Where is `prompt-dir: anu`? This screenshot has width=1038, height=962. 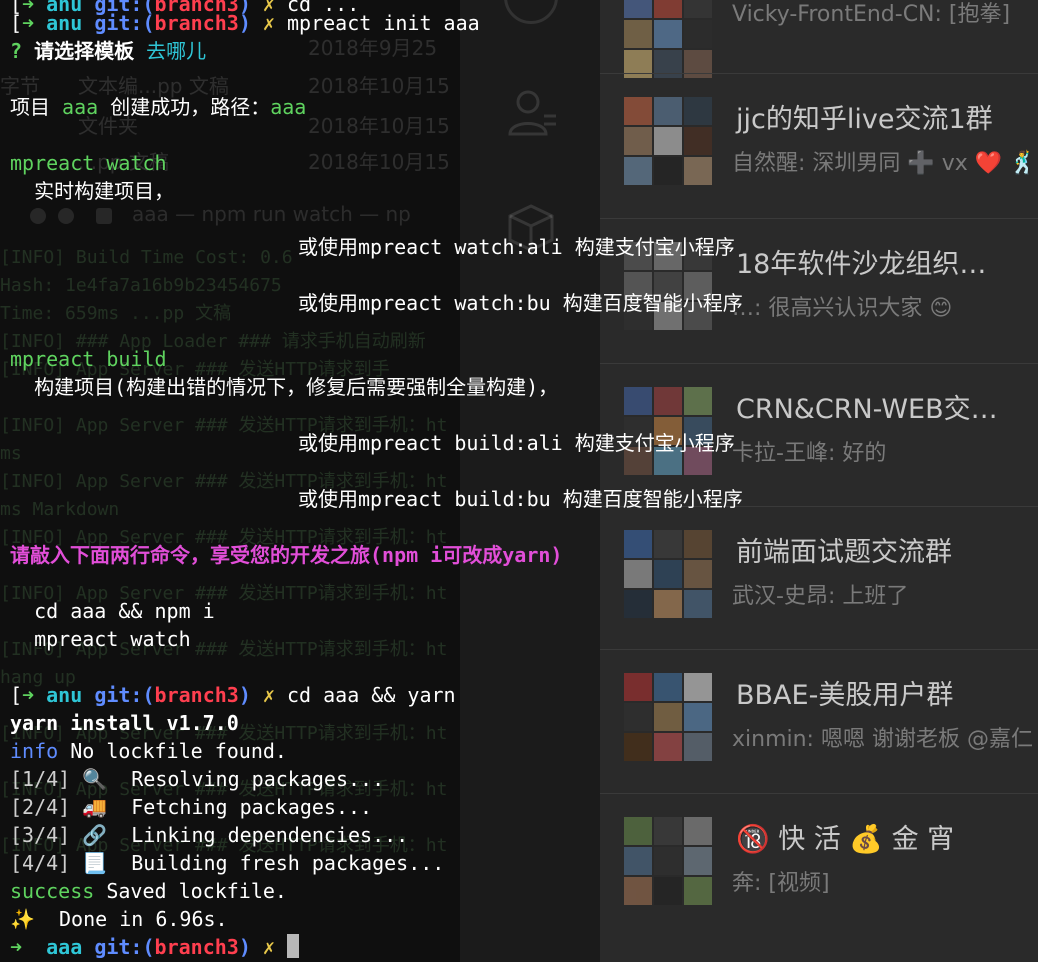
prompt-dir: anu is located at coordinates (64, 695).